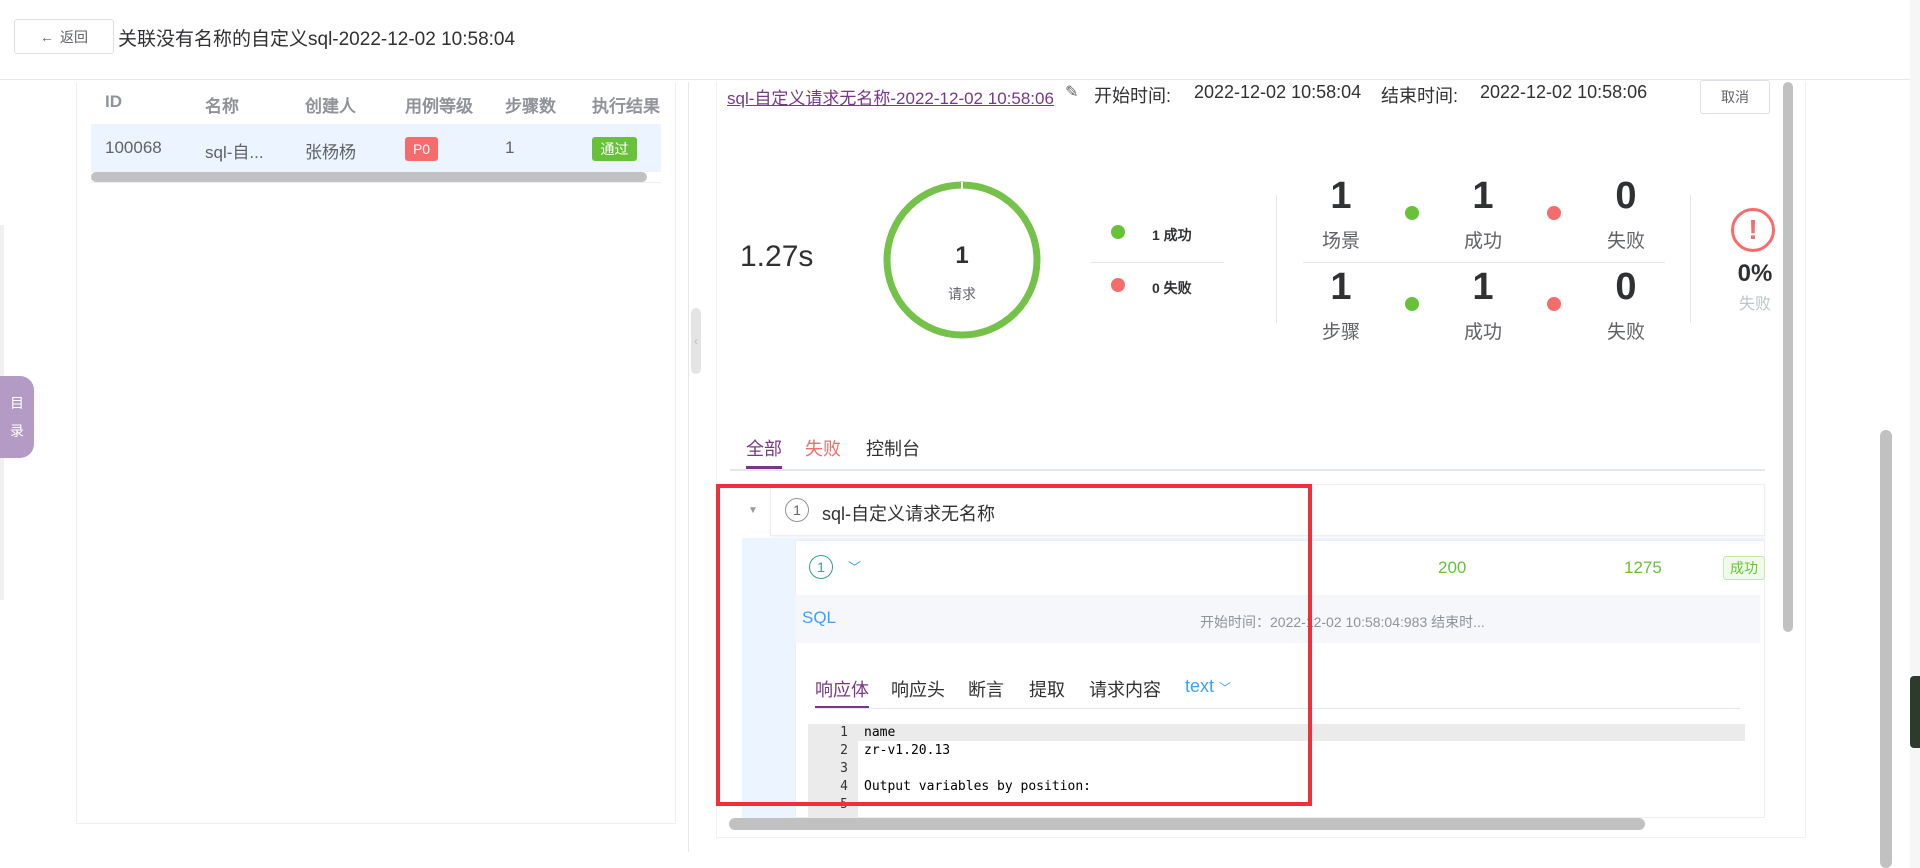 The height and width of the screenshot is (868, 1920). I want to click on status-badge: 成功, so click(1744, 568).